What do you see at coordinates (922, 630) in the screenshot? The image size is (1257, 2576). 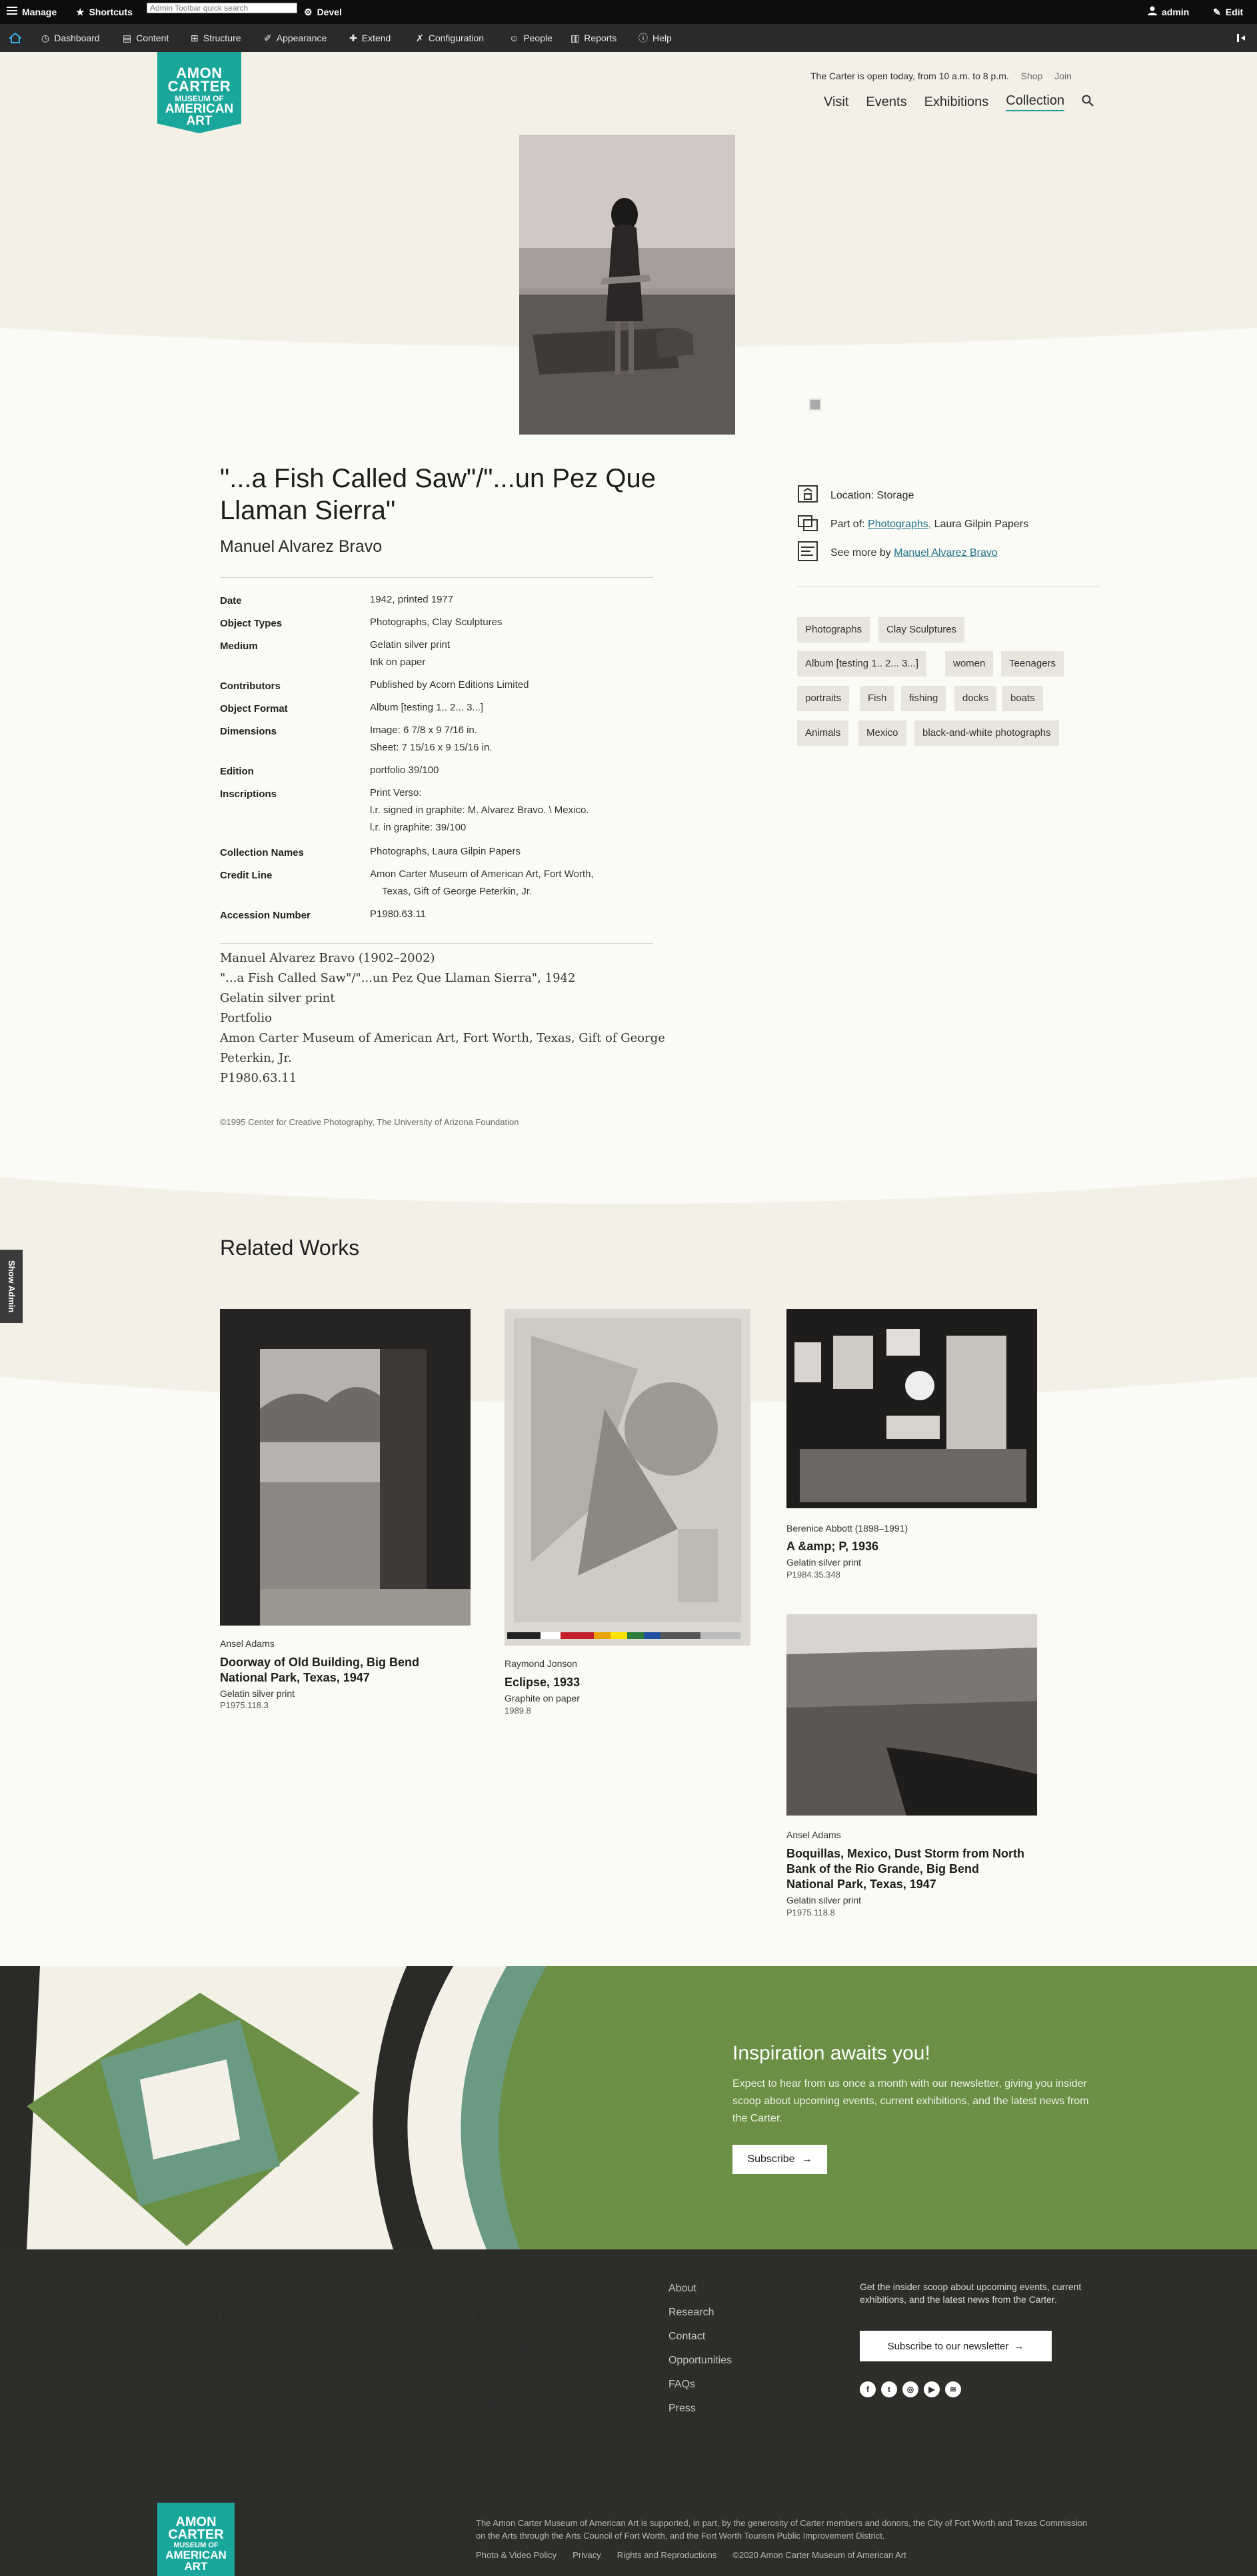 I see `tag: Clay Sculptures` at bounding box center [922, 630].